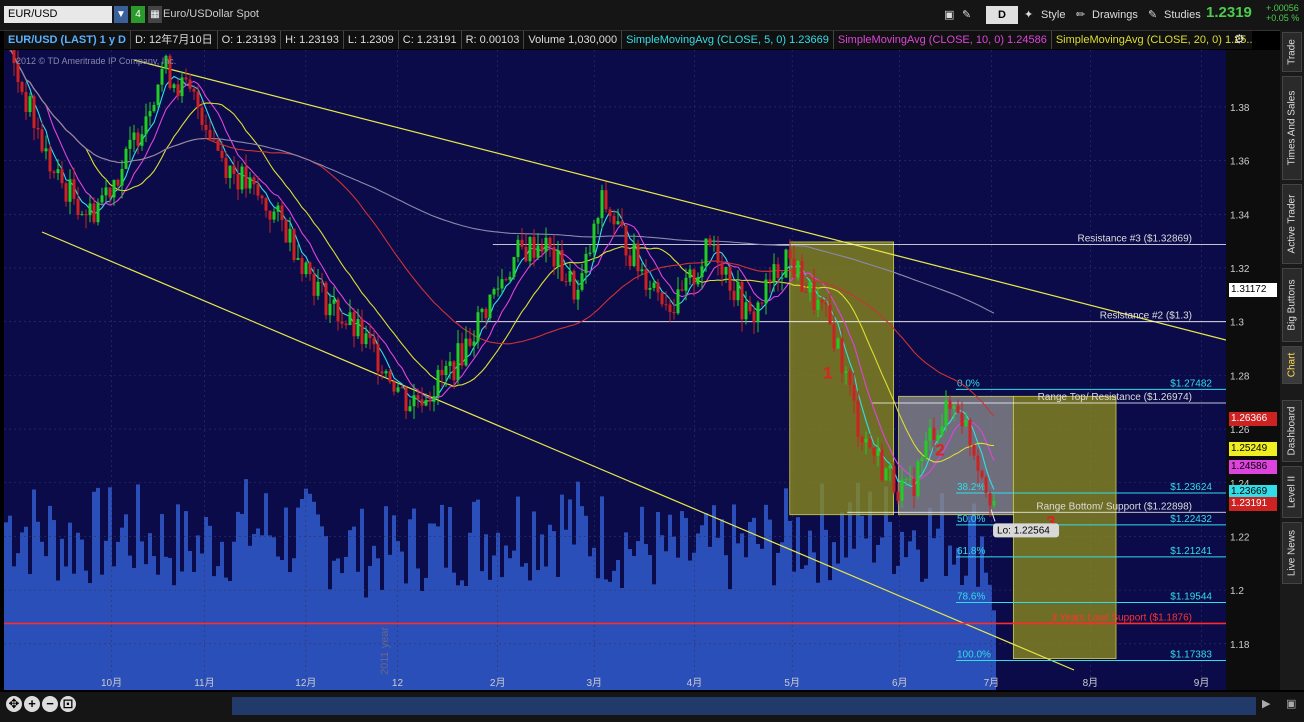 The width and height of the screenshot is (1304, 722). Describe the element at coordinates (32, 704) in the screenshot. I see `zoom-in-icon: +` at that location.